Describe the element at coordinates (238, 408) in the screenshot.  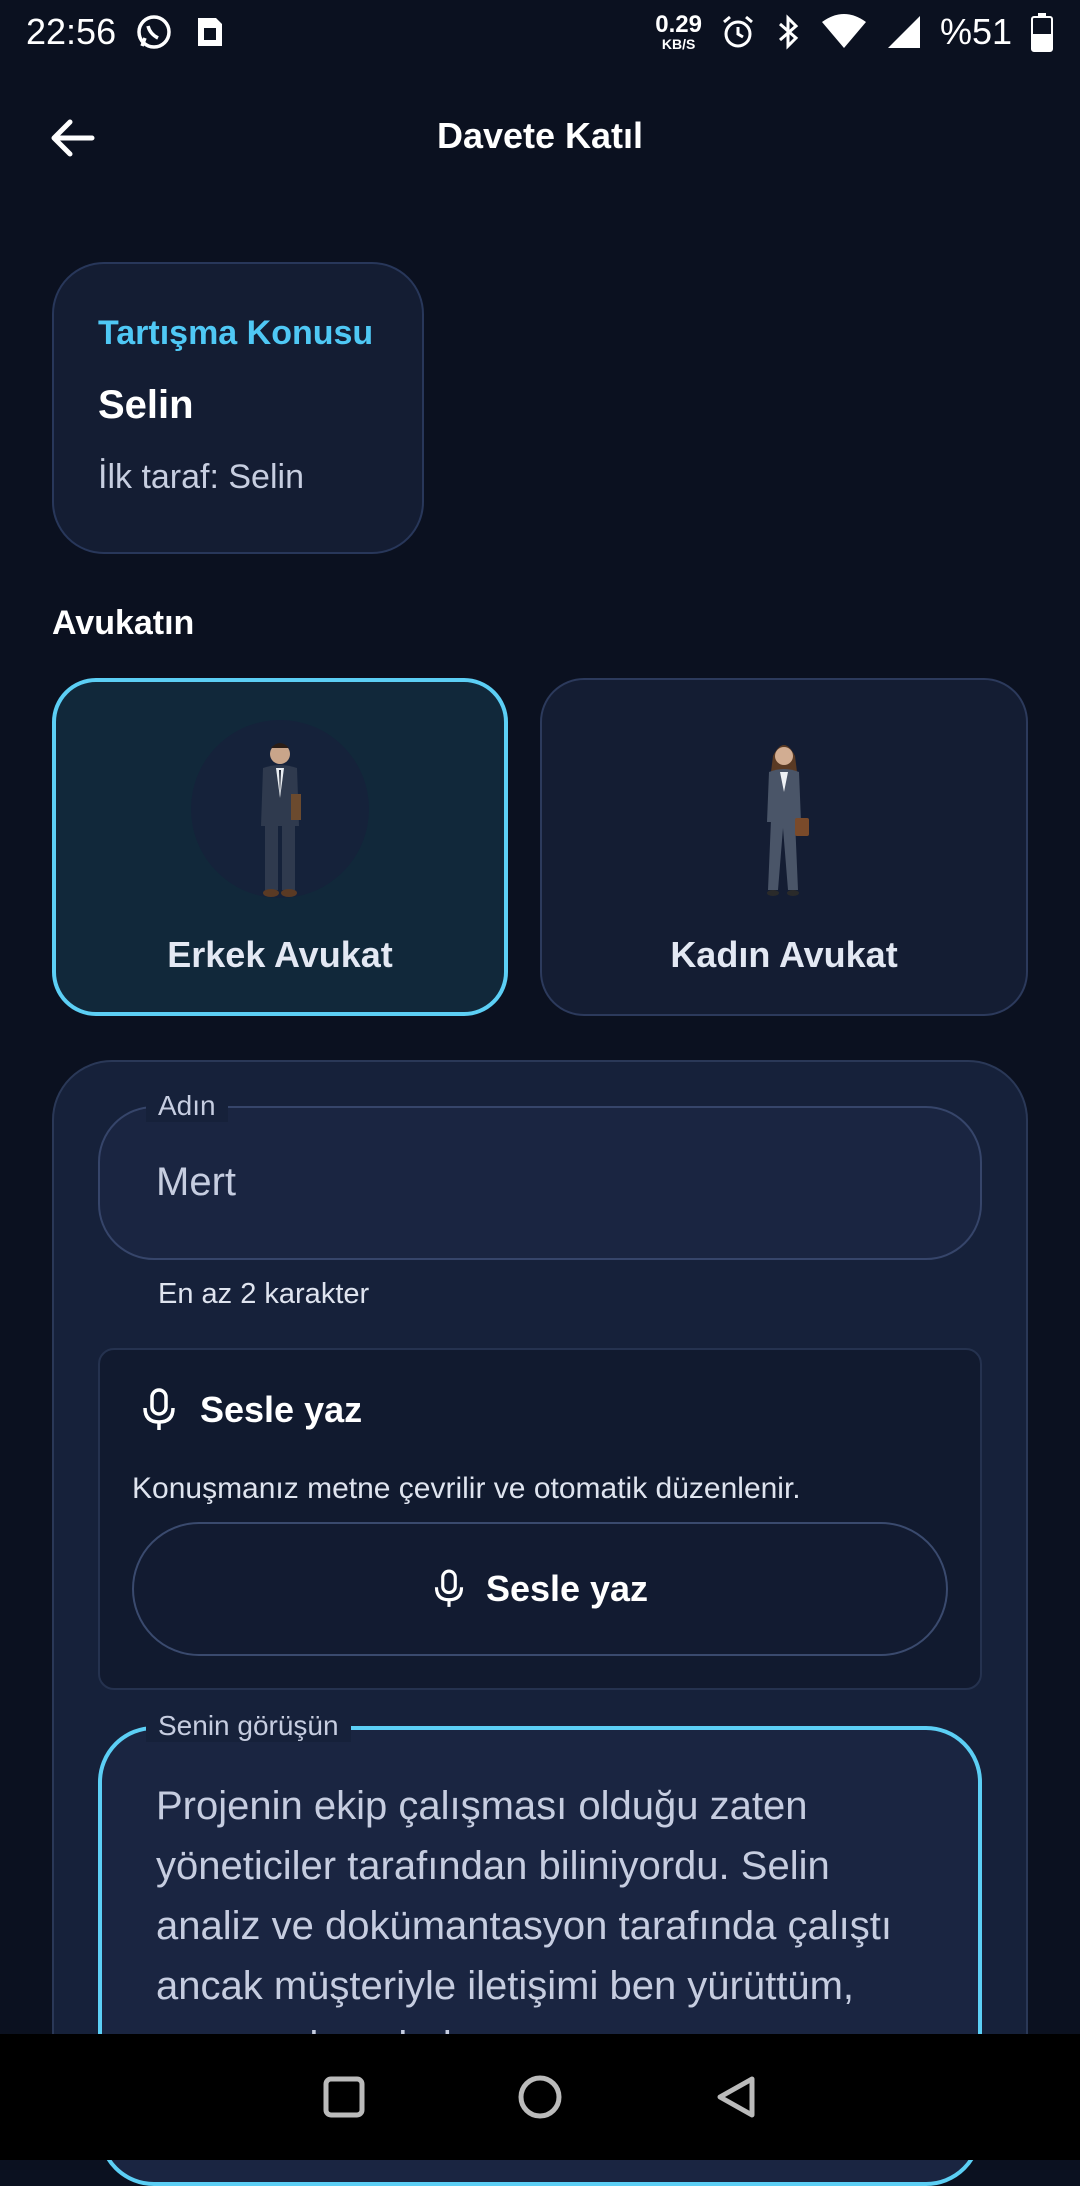
I see `topic-card: Tartışma Konusu Selin İlk taraf: Selin` at that location.